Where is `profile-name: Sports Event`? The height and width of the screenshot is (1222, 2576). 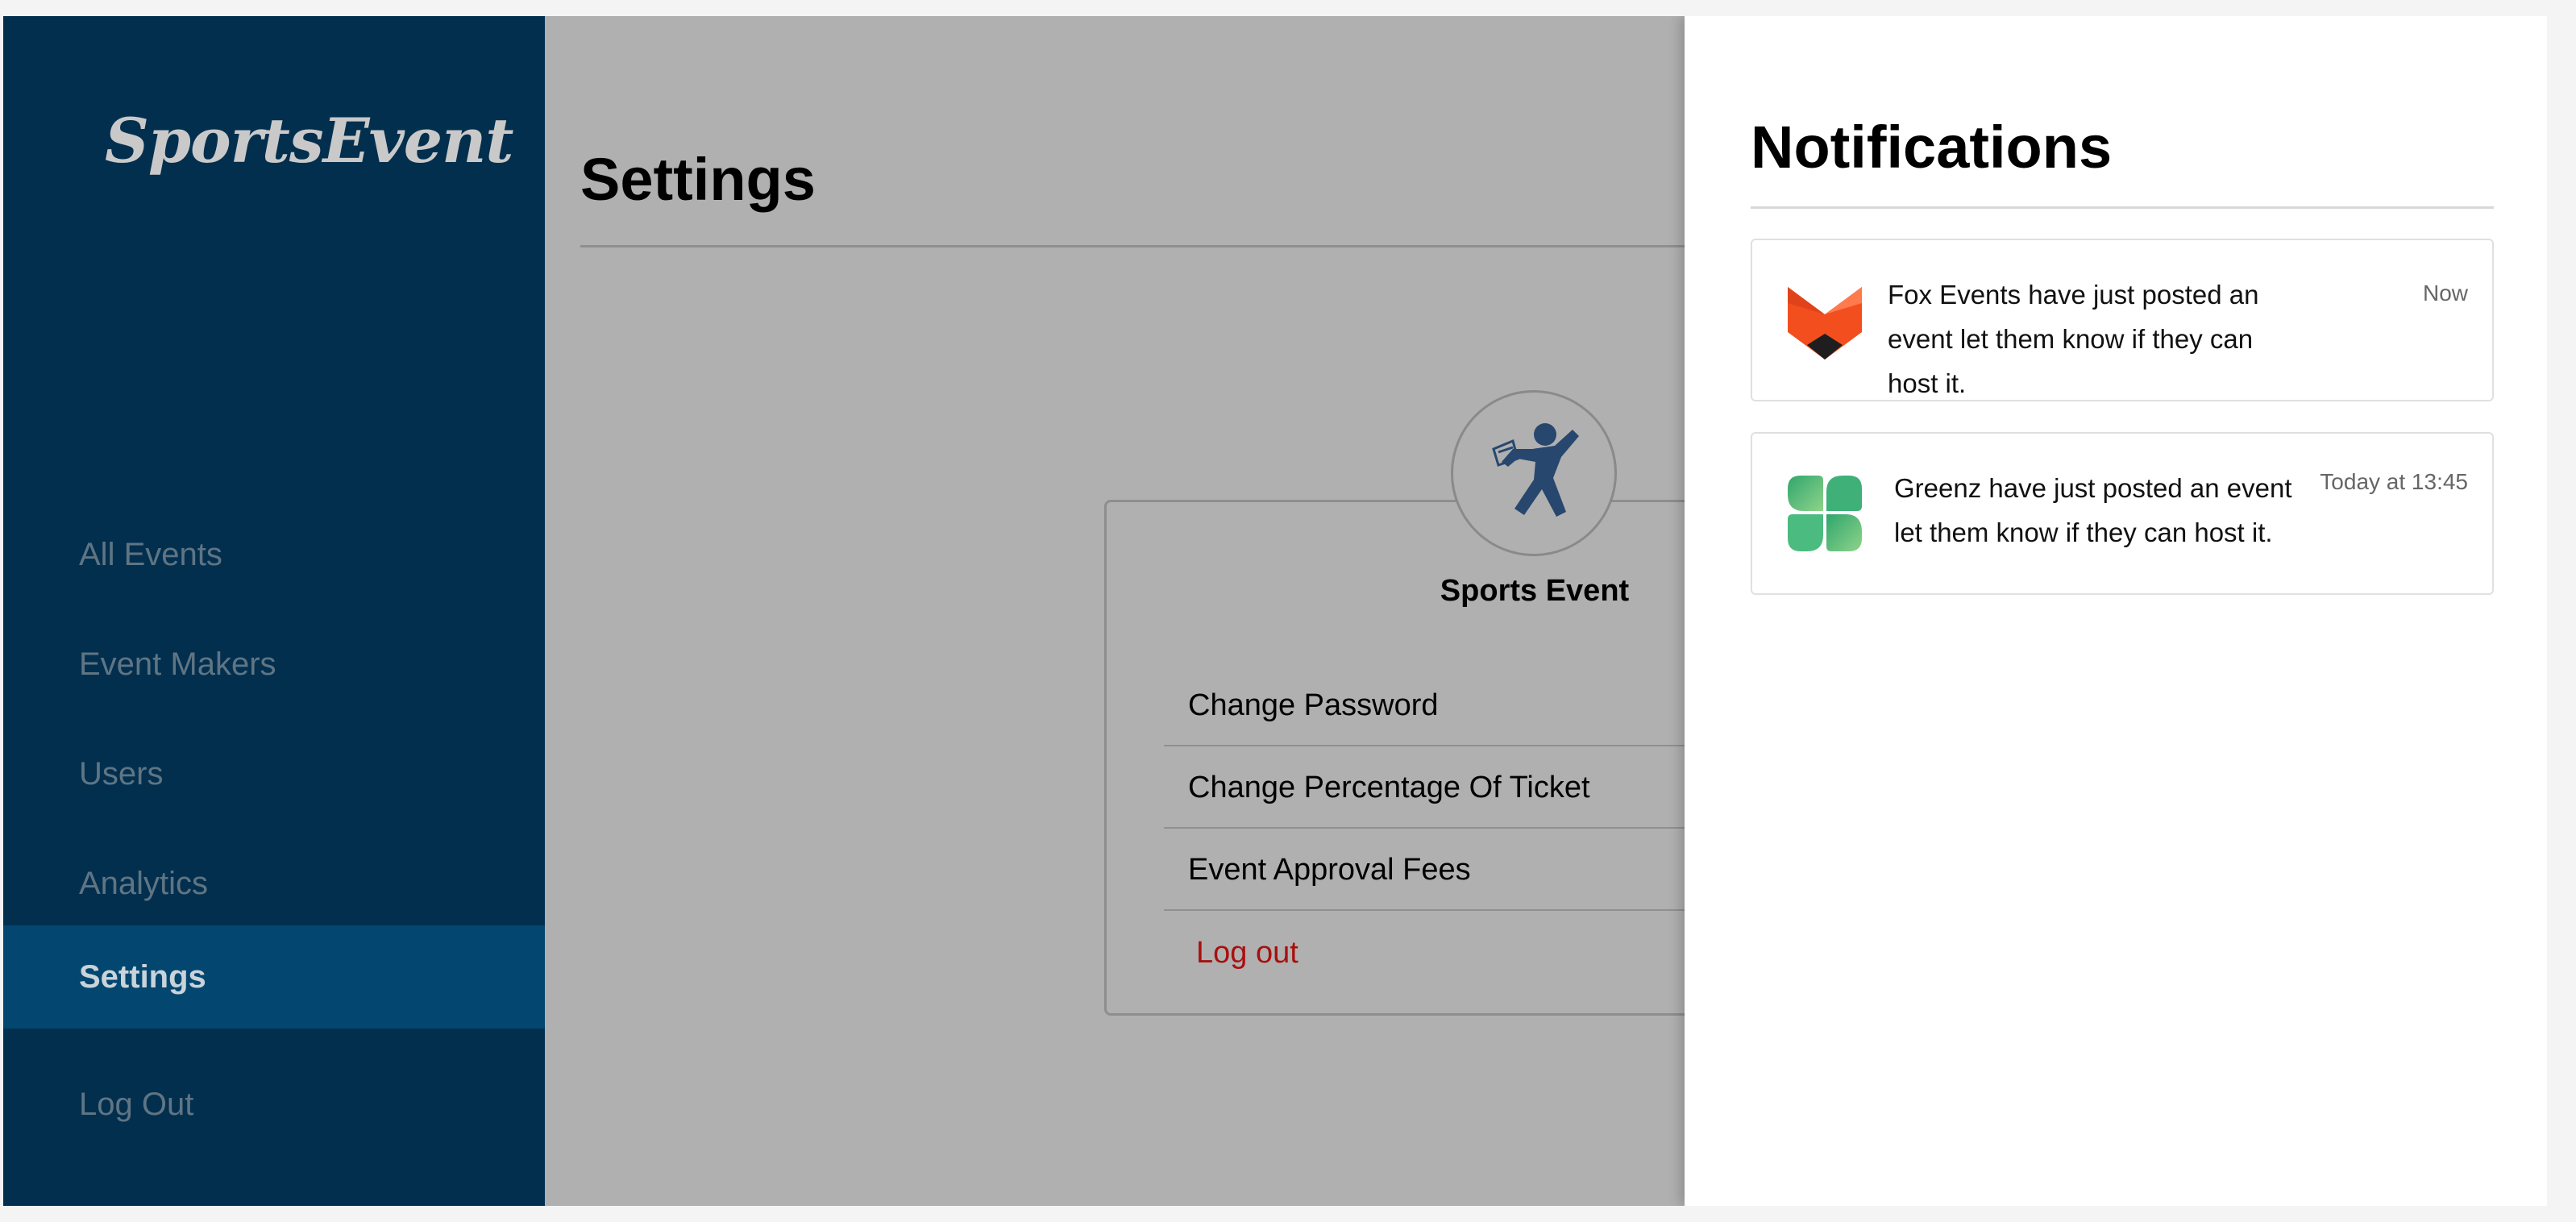
profile-name: Sports Event is located at coordinates (1535, 591).